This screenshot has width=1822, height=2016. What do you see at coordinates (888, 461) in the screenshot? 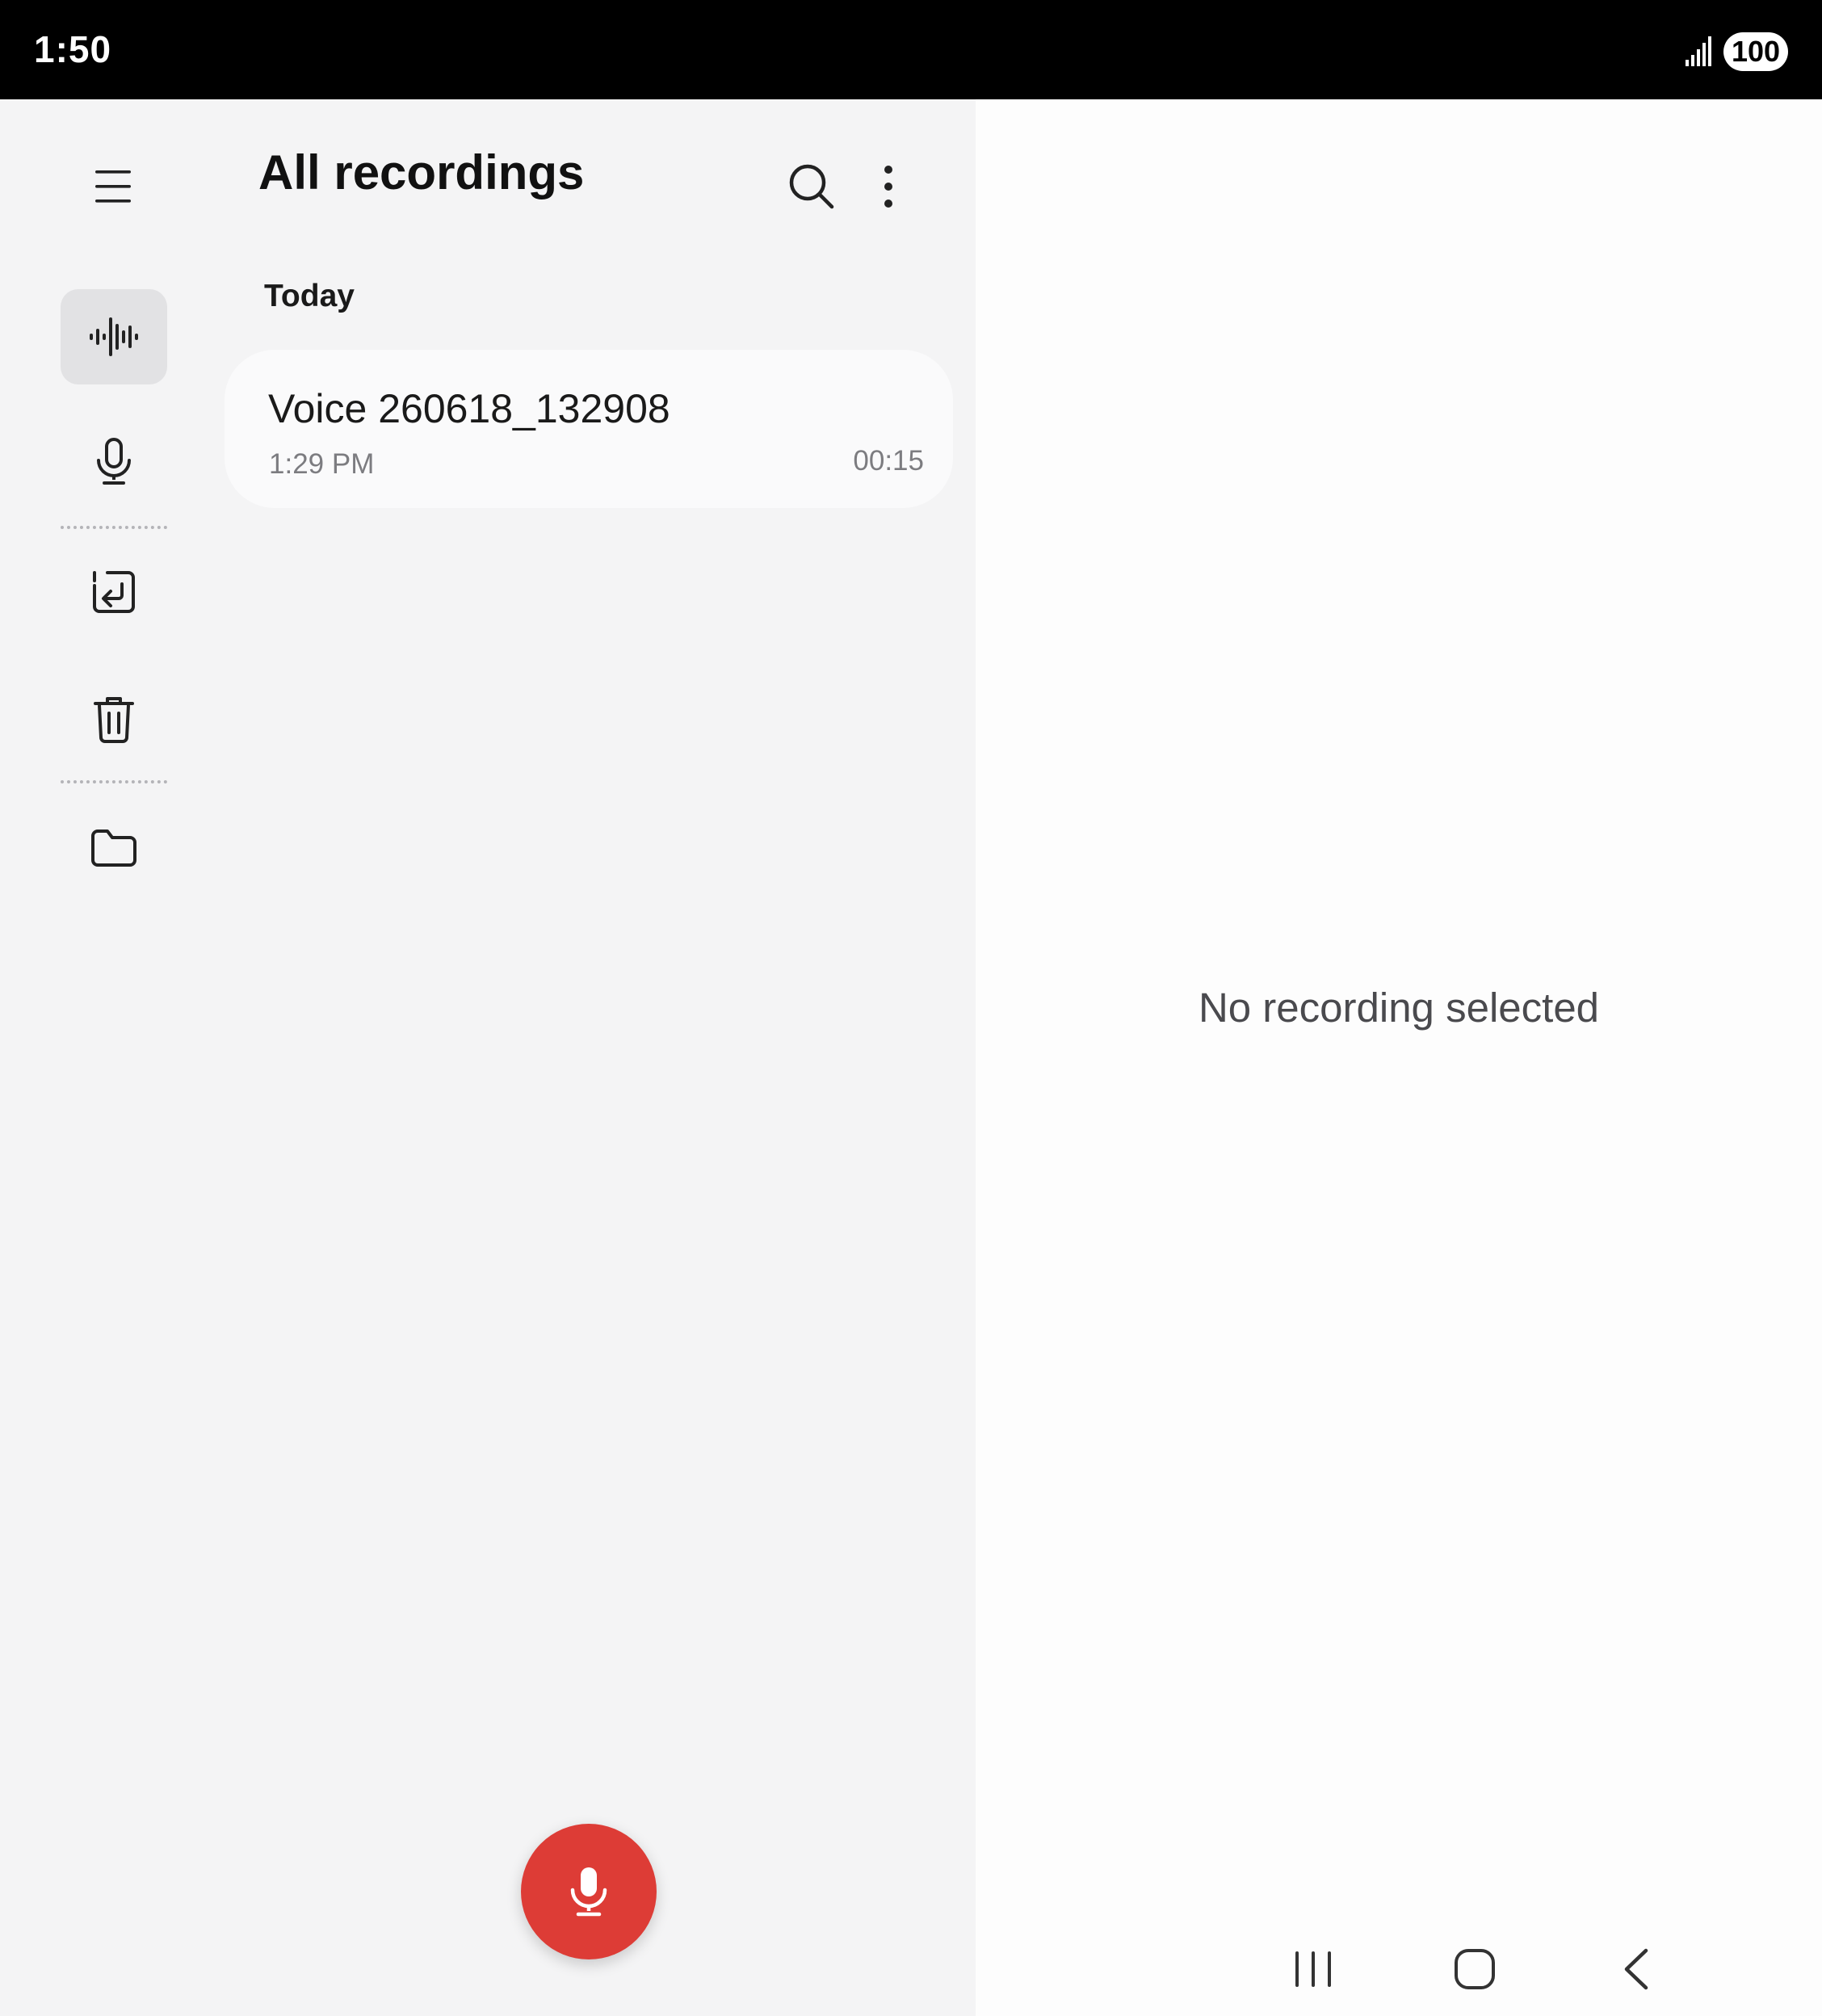
I see `recording-duration: 00:15` at bounding box center [888, 461].